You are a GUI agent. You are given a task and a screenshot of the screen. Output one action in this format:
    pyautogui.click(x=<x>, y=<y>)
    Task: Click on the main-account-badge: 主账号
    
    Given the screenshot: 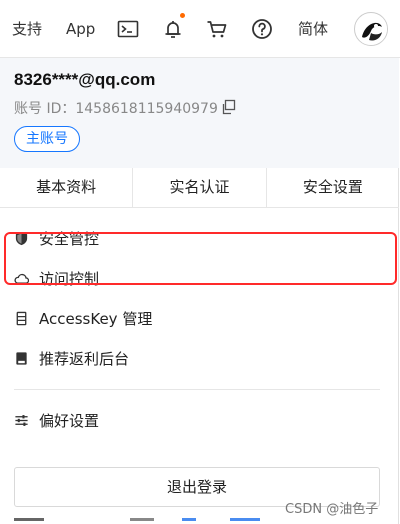 What is the action you would take?
    pyautogui.click(x=47, y=139)
    